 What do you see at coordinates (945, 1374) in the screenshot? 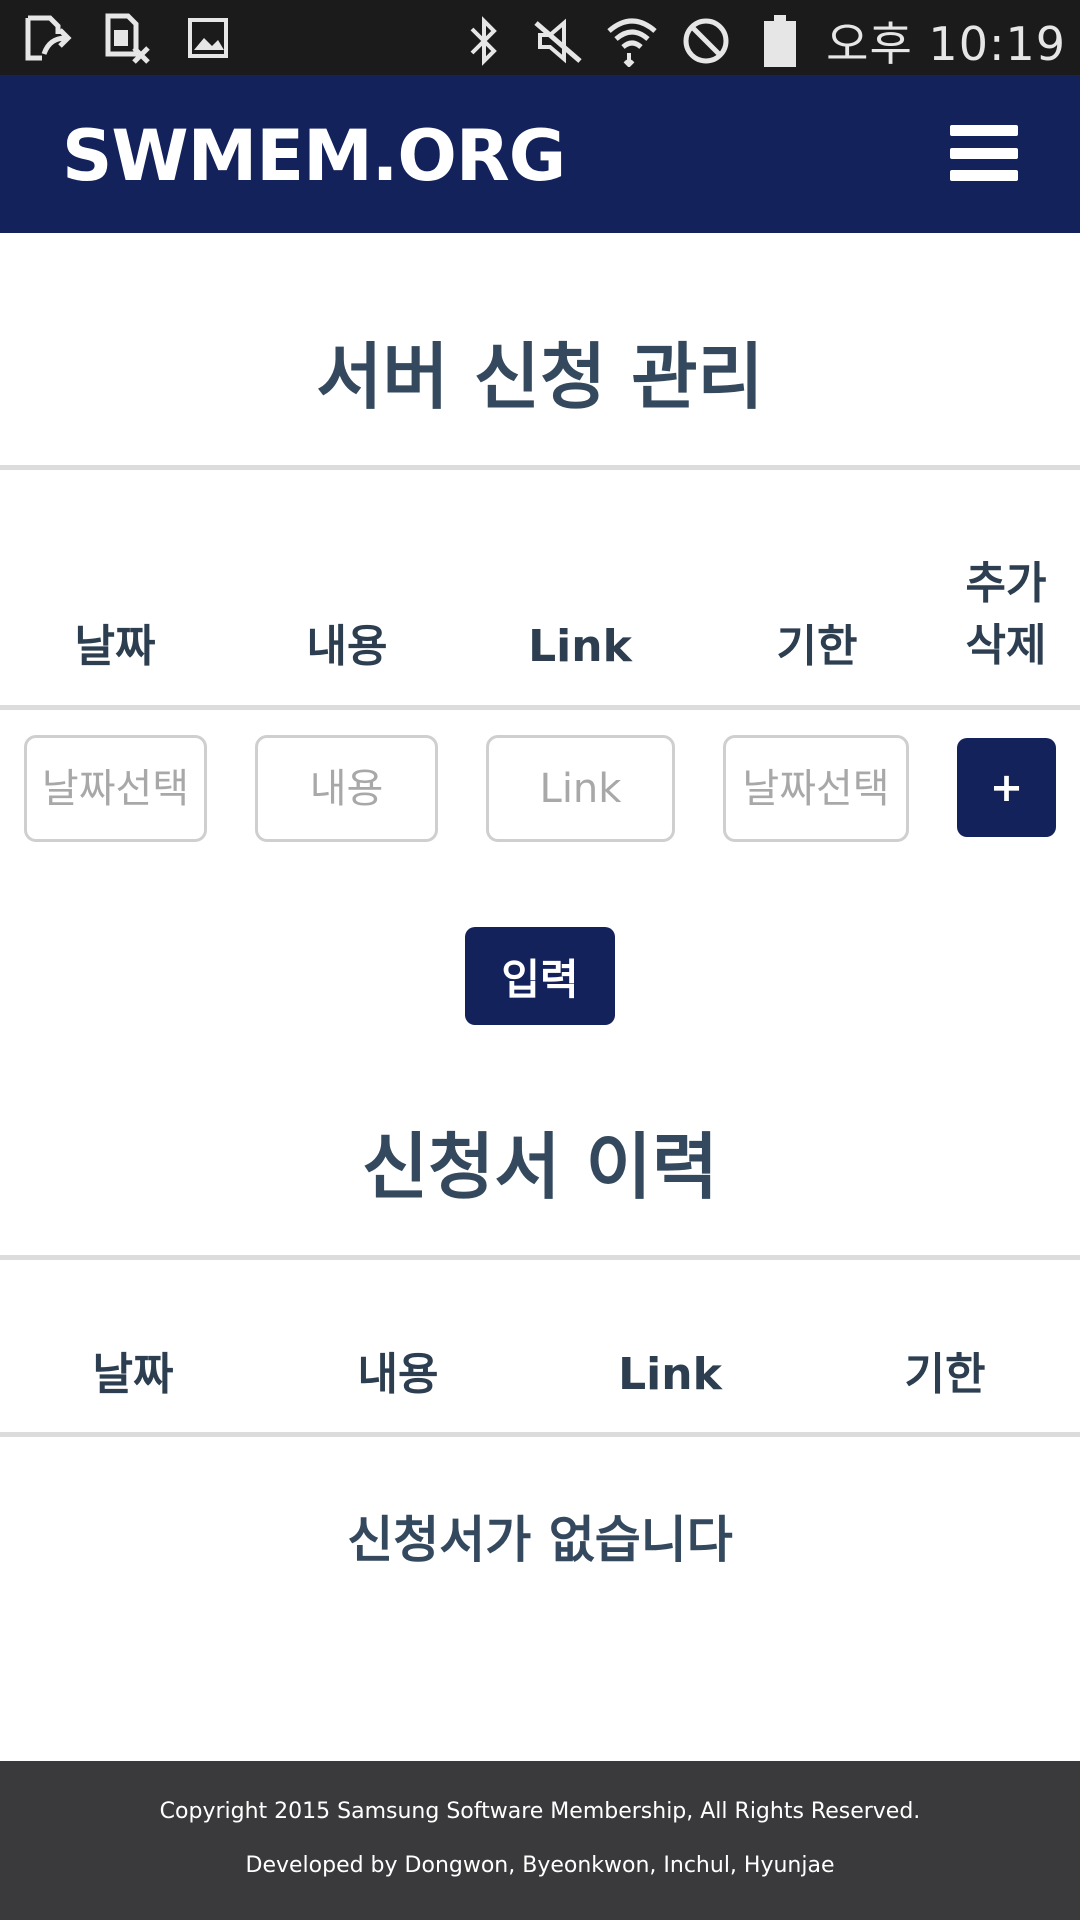
I see `history-header-deadline: 기한` at bounding box center [945, 1374].